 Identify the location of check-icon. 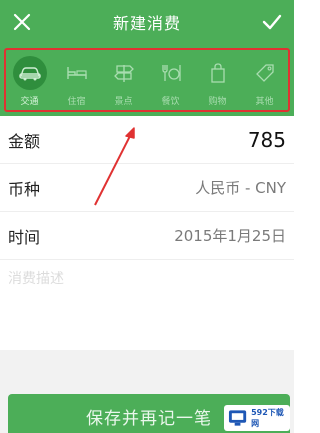
(272, 22).